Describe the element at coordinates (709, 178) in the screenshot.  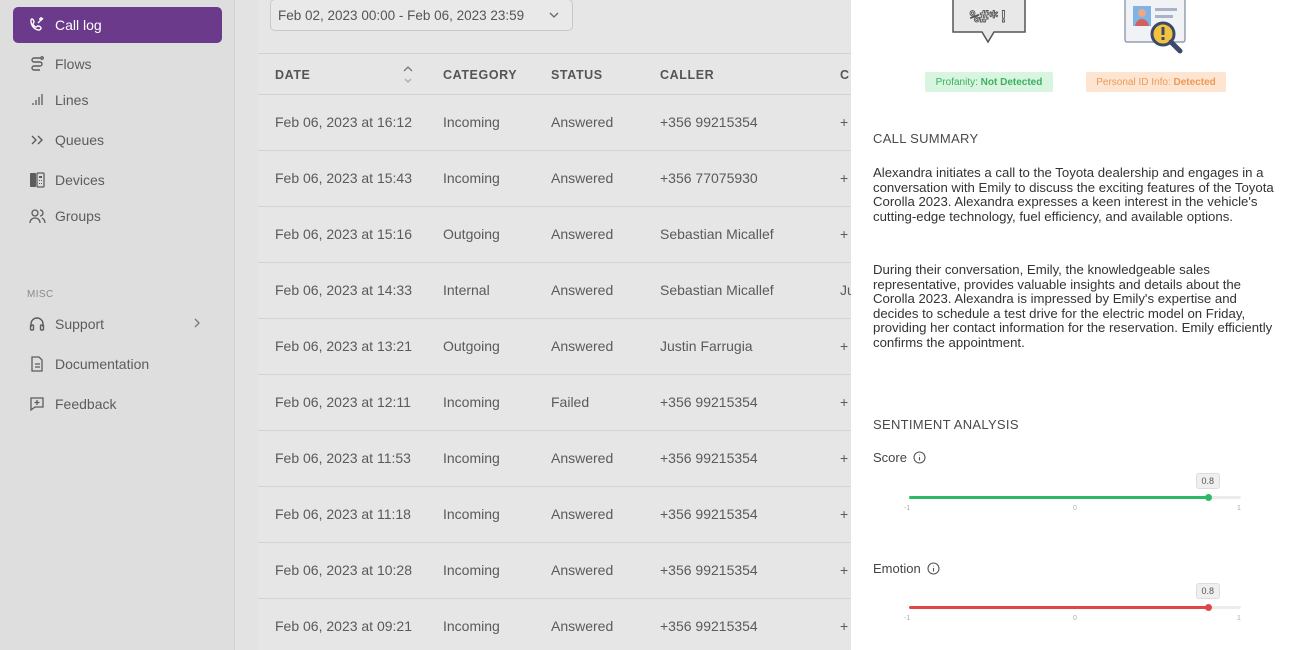
I see `row-caller: +356 77075930` at that location.